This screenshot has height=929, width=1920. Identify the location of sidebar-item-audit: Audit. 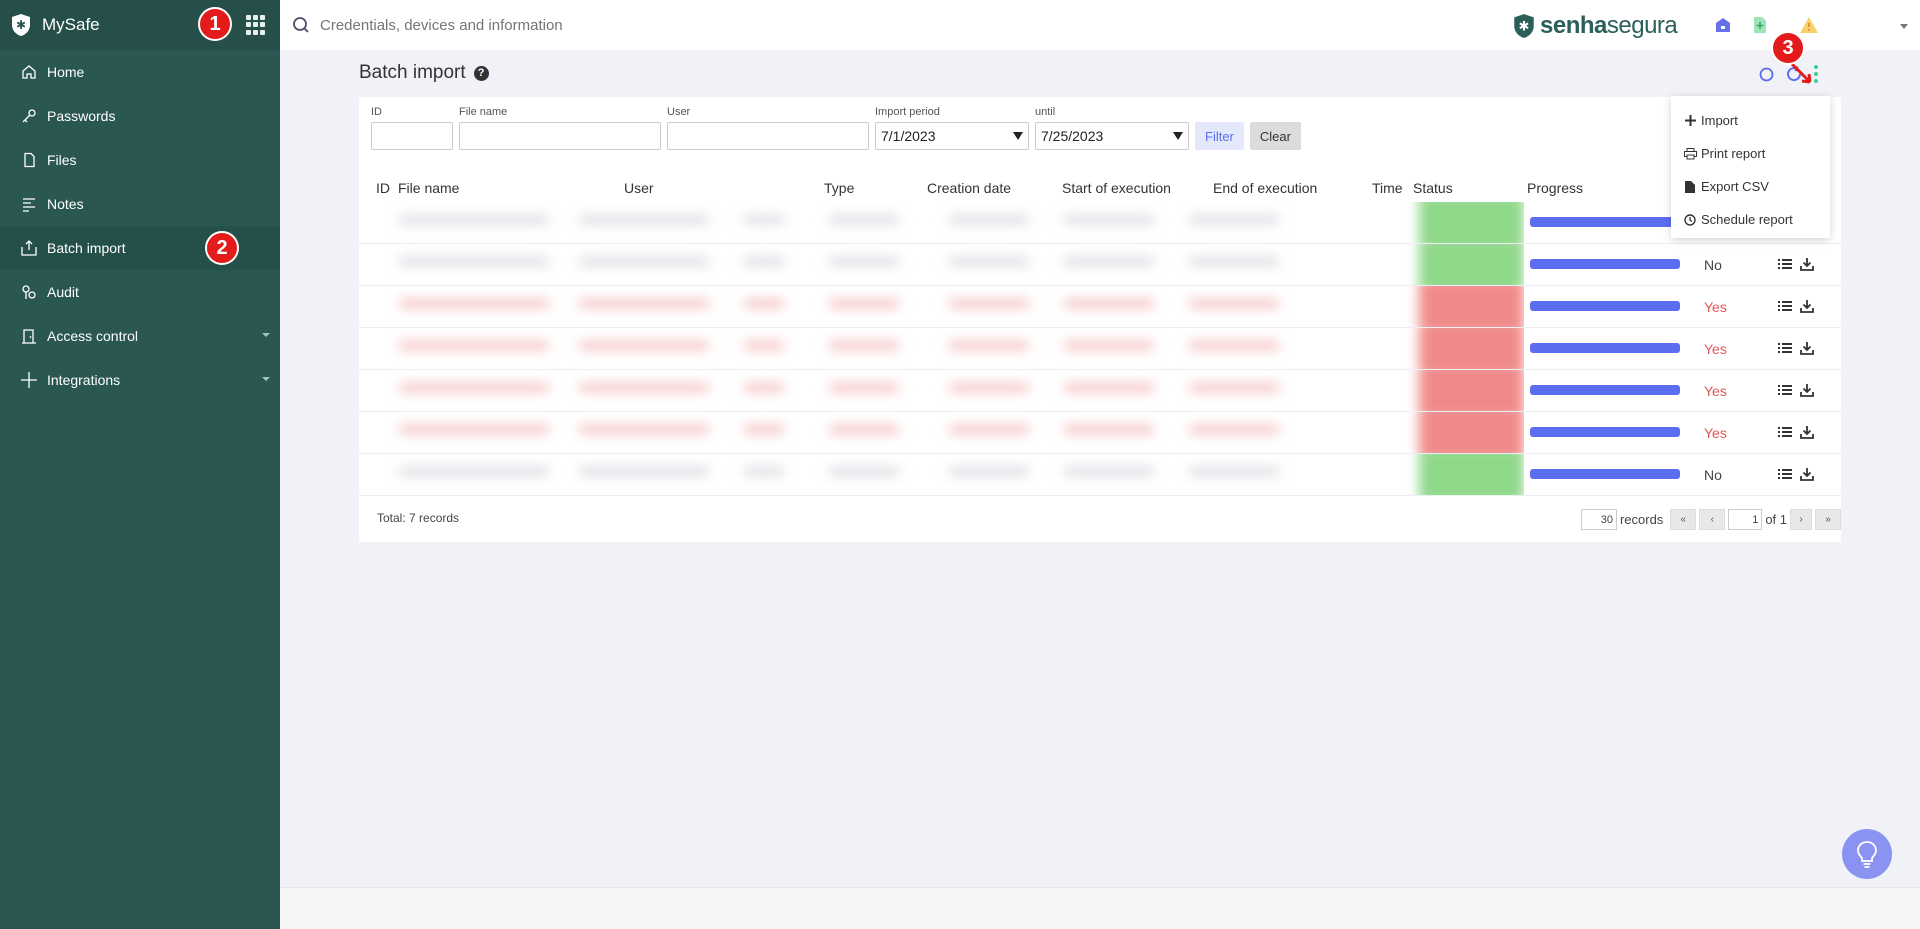
(140, 292).